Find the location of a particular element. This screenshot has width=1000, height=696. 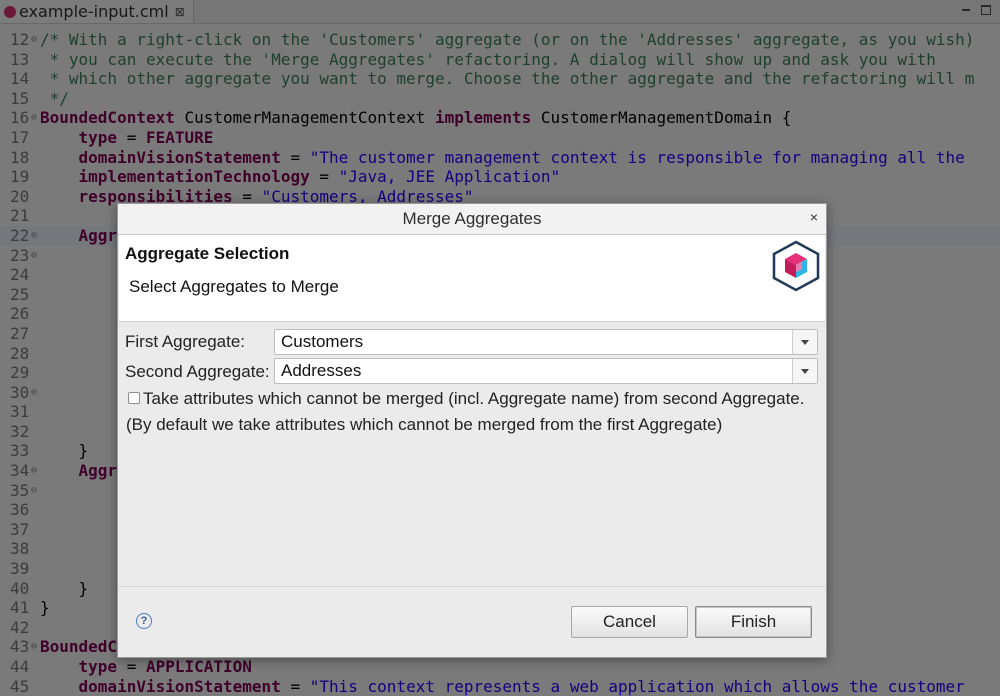

cancel-button: Cancel is located at coordinates (629, 622).